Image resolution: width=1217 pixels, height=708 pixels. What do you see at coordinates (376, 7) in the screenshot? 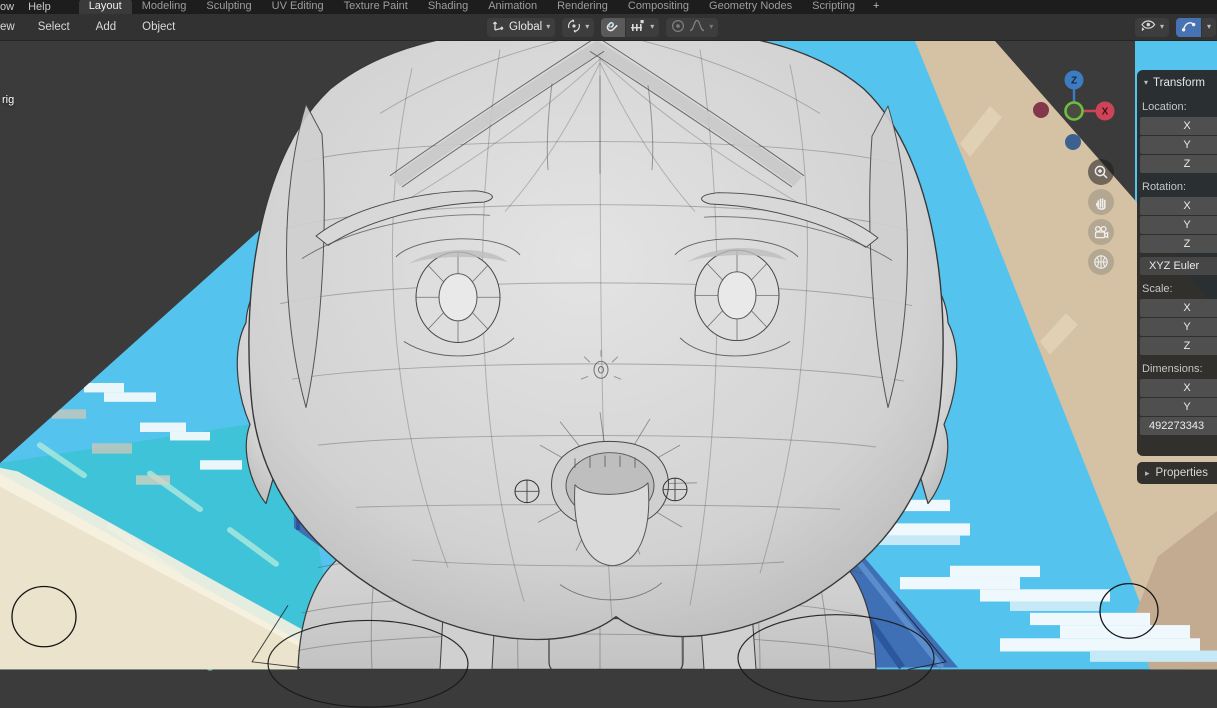
I see `tab-texture-paint: Texture Paint` at bounding box center [376, 7].